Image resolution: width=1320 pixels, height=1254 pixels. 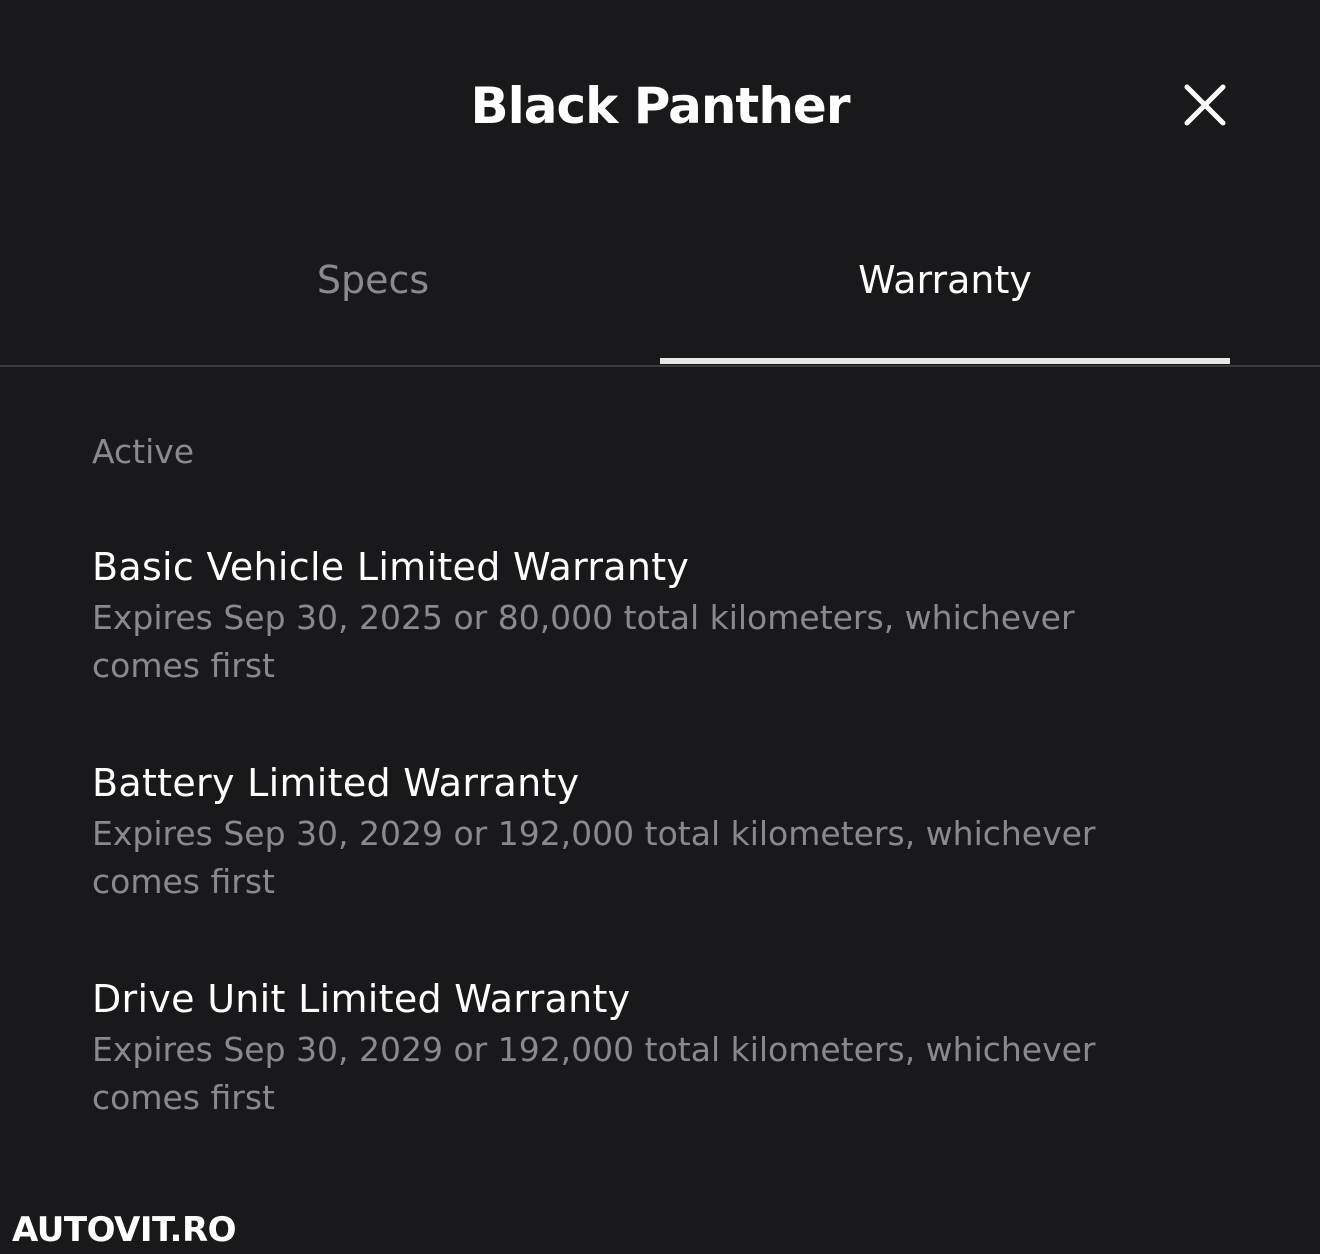 I want to click on tab-divider, so click(x=660, y=366).